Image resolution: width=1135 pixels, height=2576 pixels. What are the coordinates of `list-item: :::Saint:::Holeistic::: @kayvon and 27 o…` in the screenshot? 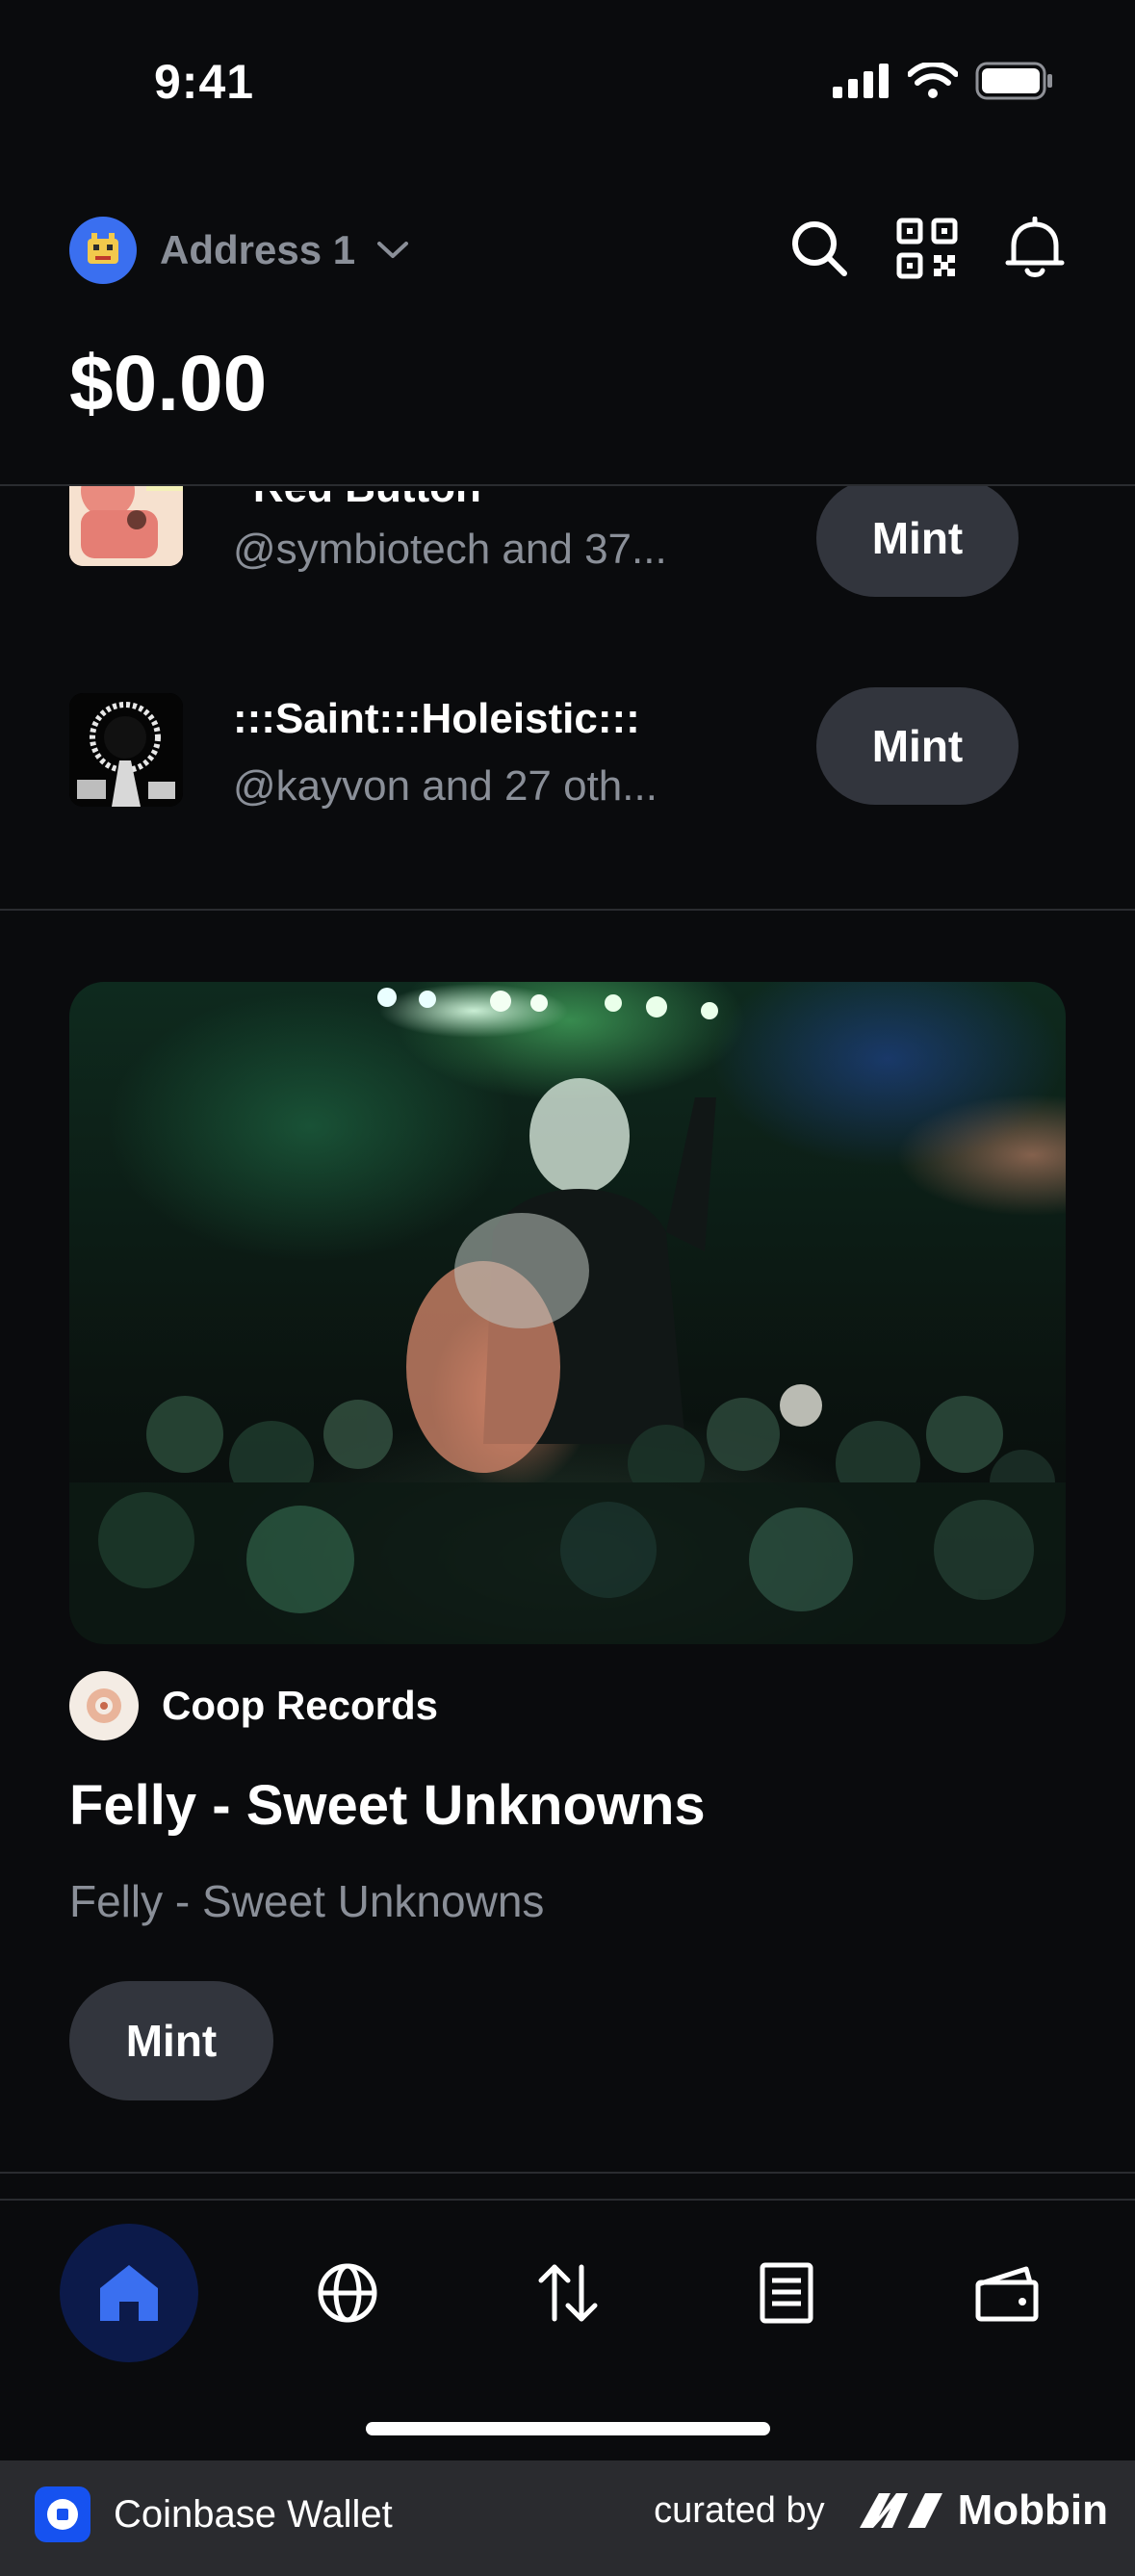 It's located at (567, 778).